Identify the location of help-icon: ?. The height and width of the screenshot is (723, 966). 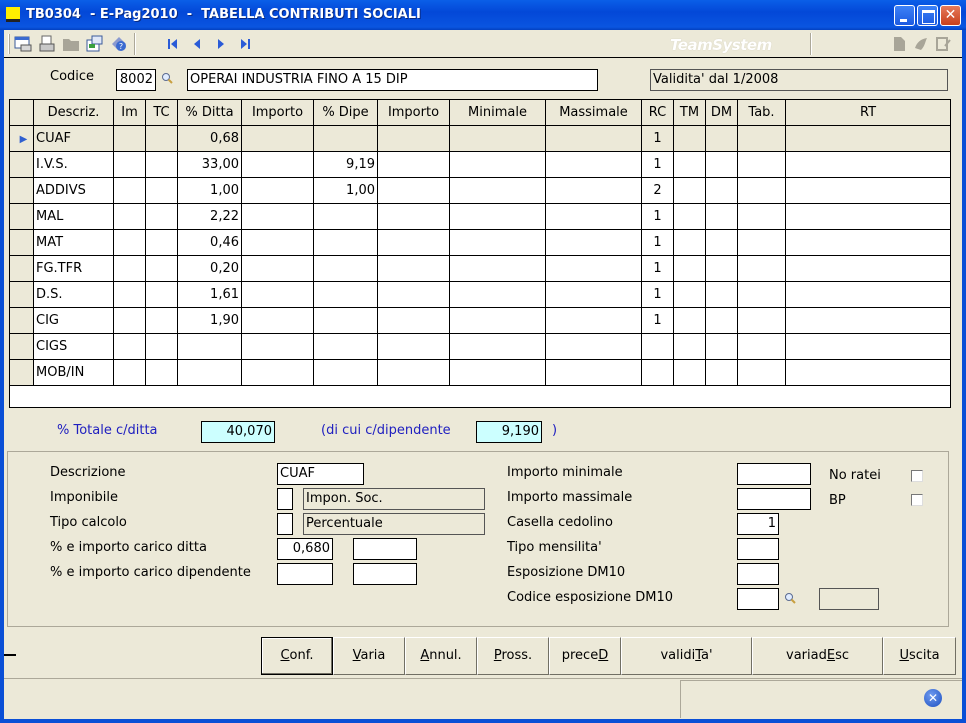
(119, 44).